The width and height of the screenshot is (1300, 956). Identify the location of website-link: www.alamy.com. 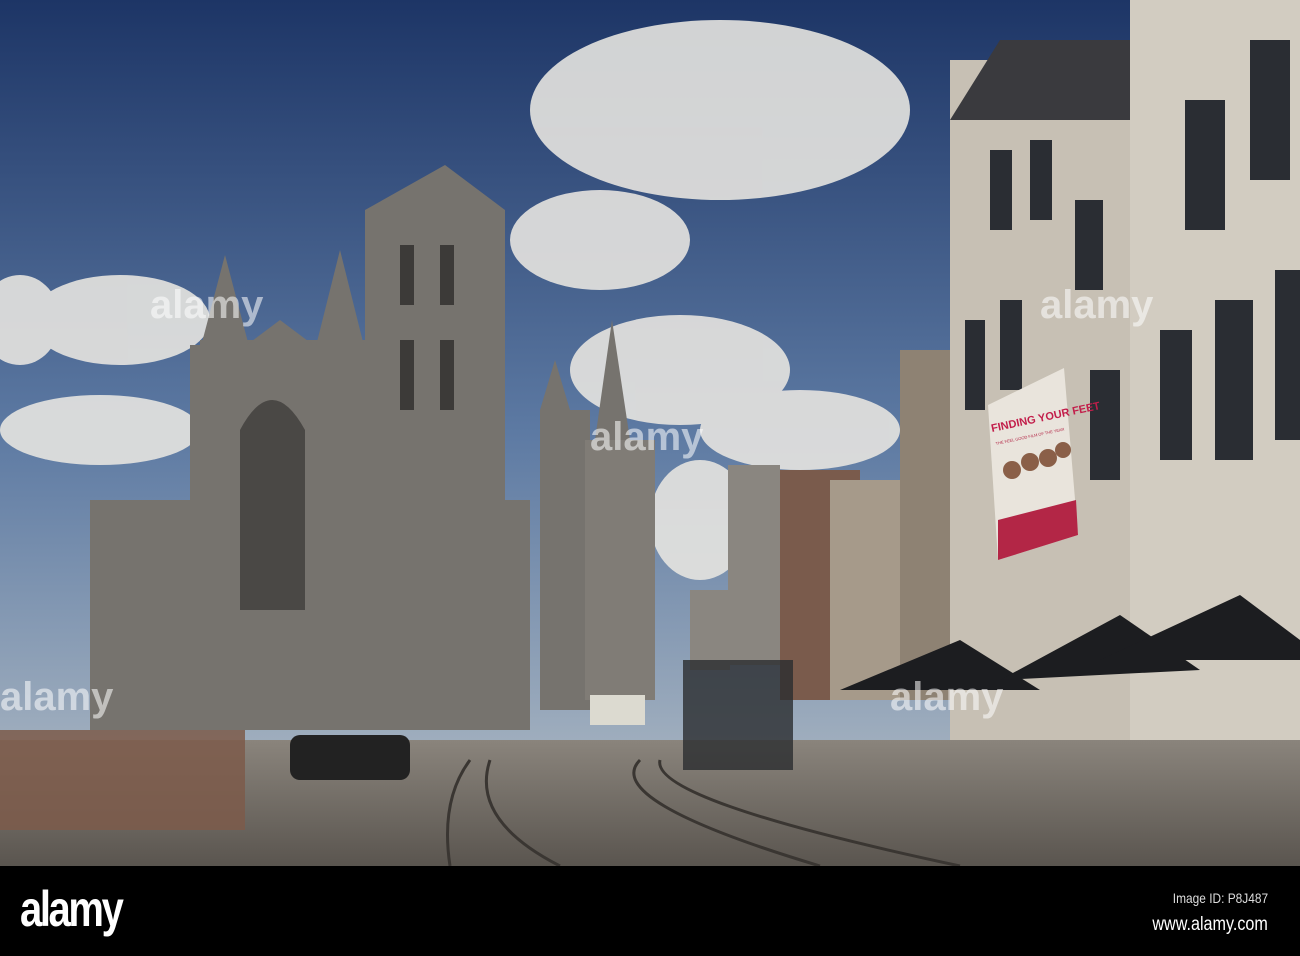
(1210, 925).